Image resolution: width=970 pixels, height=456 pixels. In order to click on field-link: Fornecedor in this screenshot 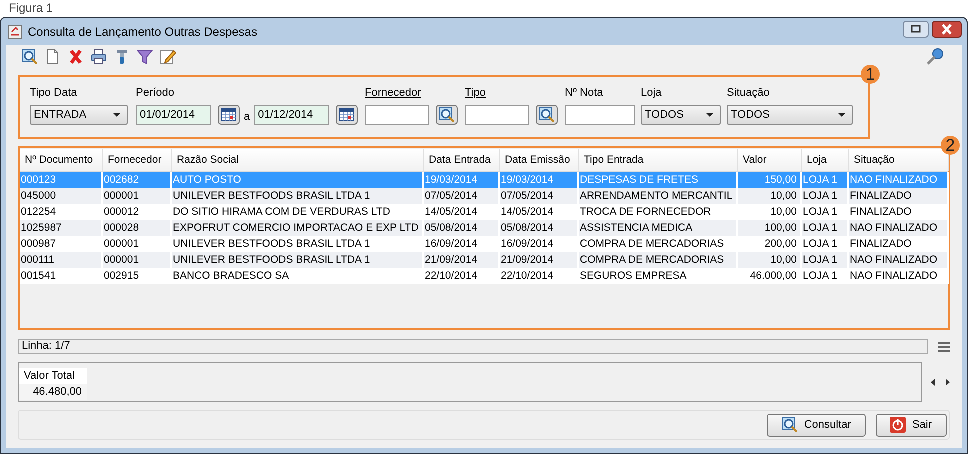, I will do `click(393, 93)`.